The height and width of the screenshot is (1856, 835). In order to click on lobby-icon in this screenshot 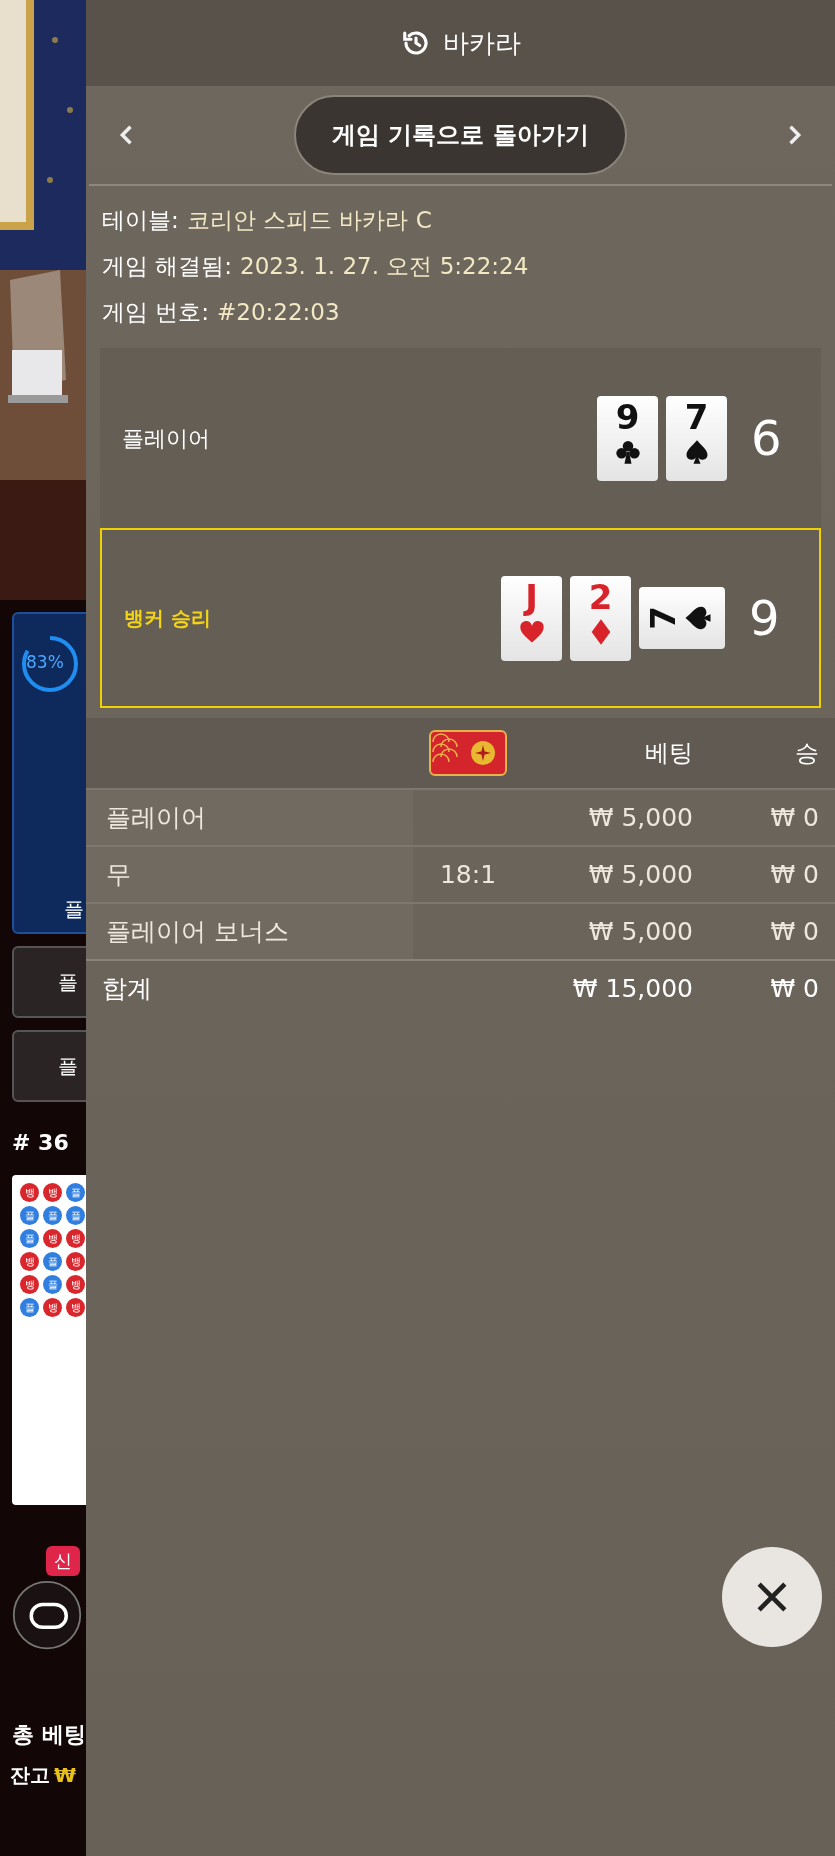, I will do `click(47, 1615)`.